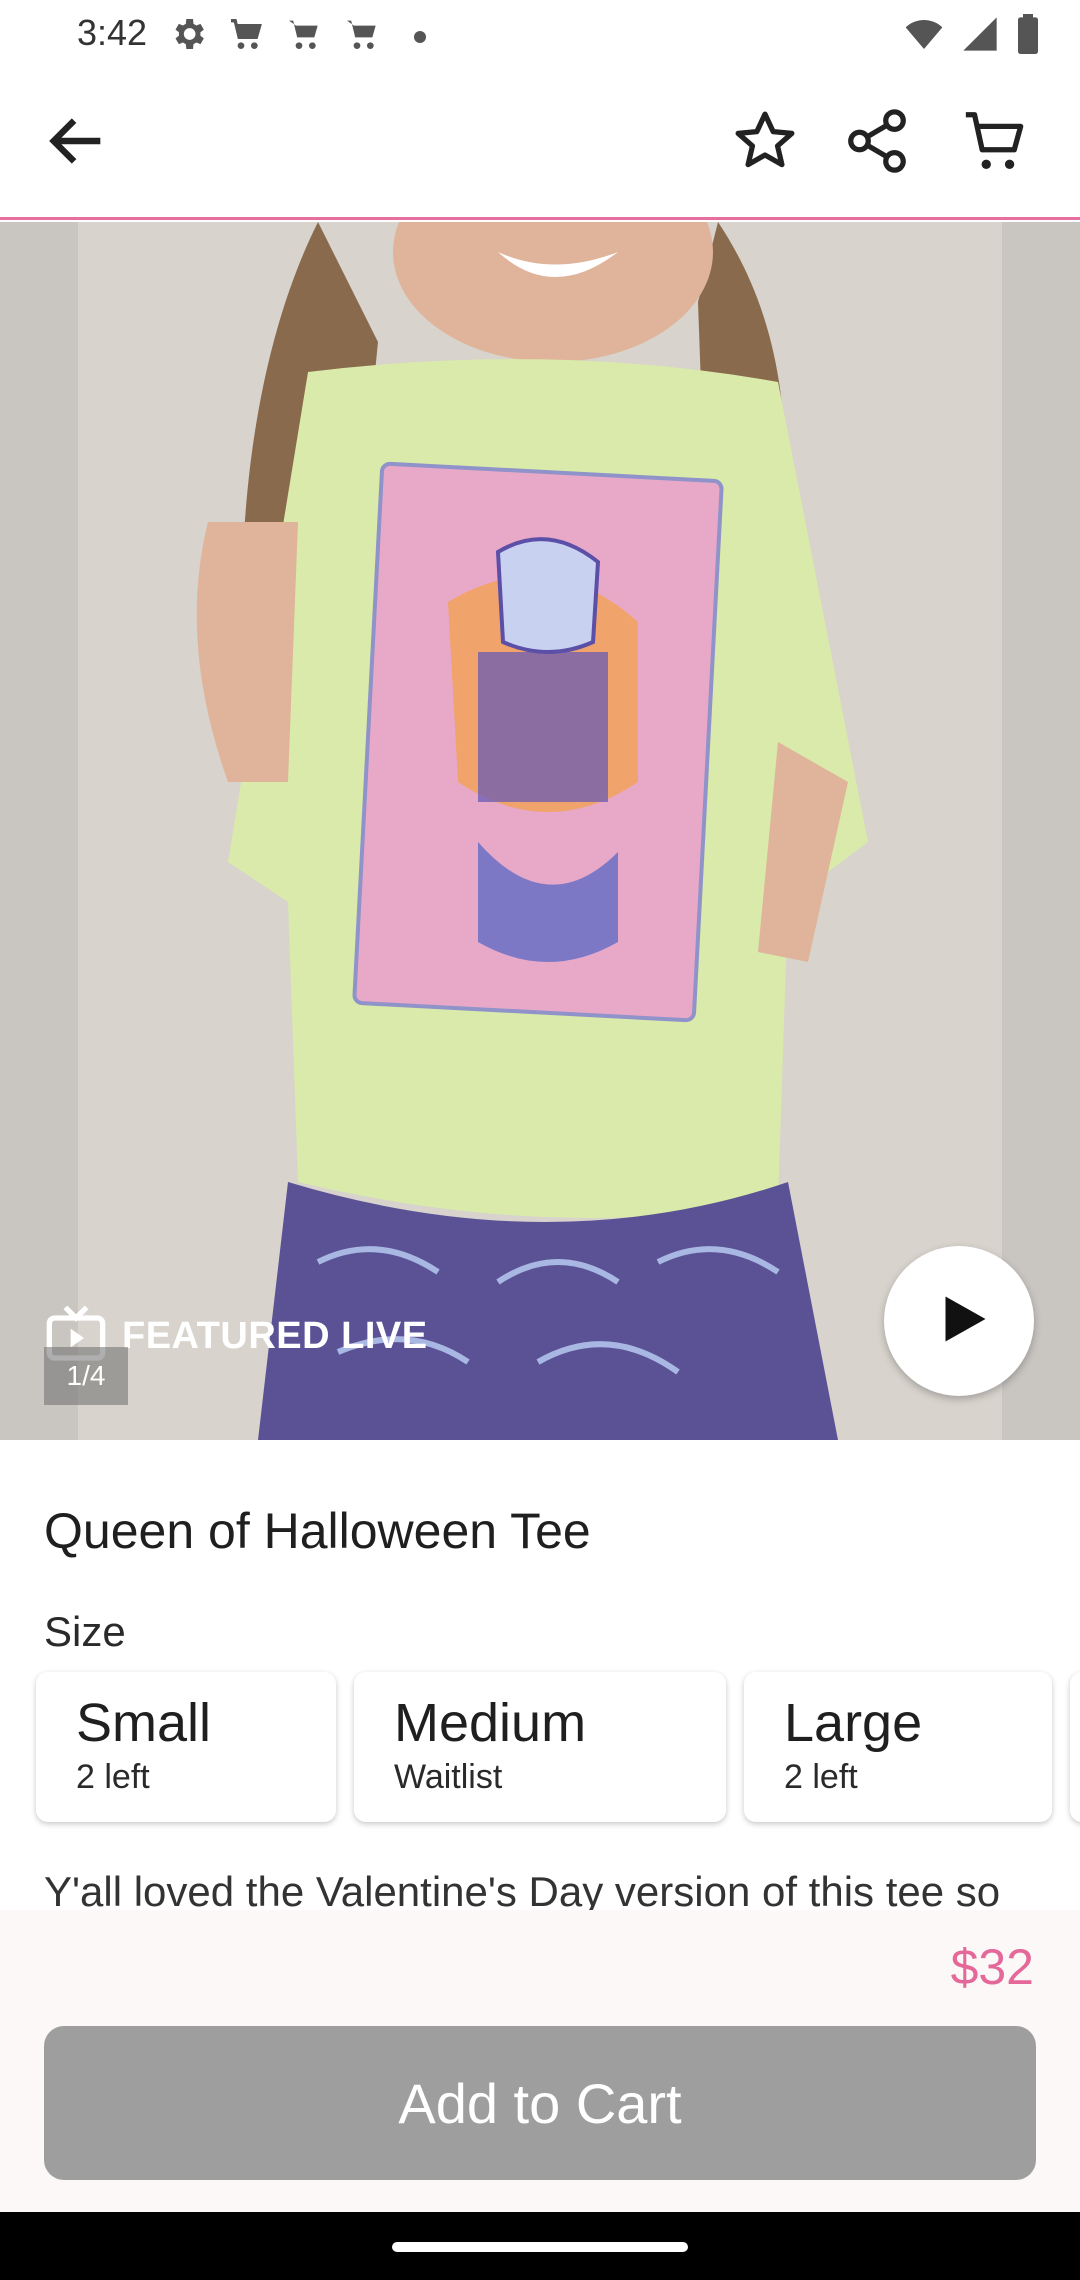 The width and height of the screenshot is (1080, 2280). Describe the element at coordinates (144, 1723) in the screenshot. I see `size-name: Small` at that location.